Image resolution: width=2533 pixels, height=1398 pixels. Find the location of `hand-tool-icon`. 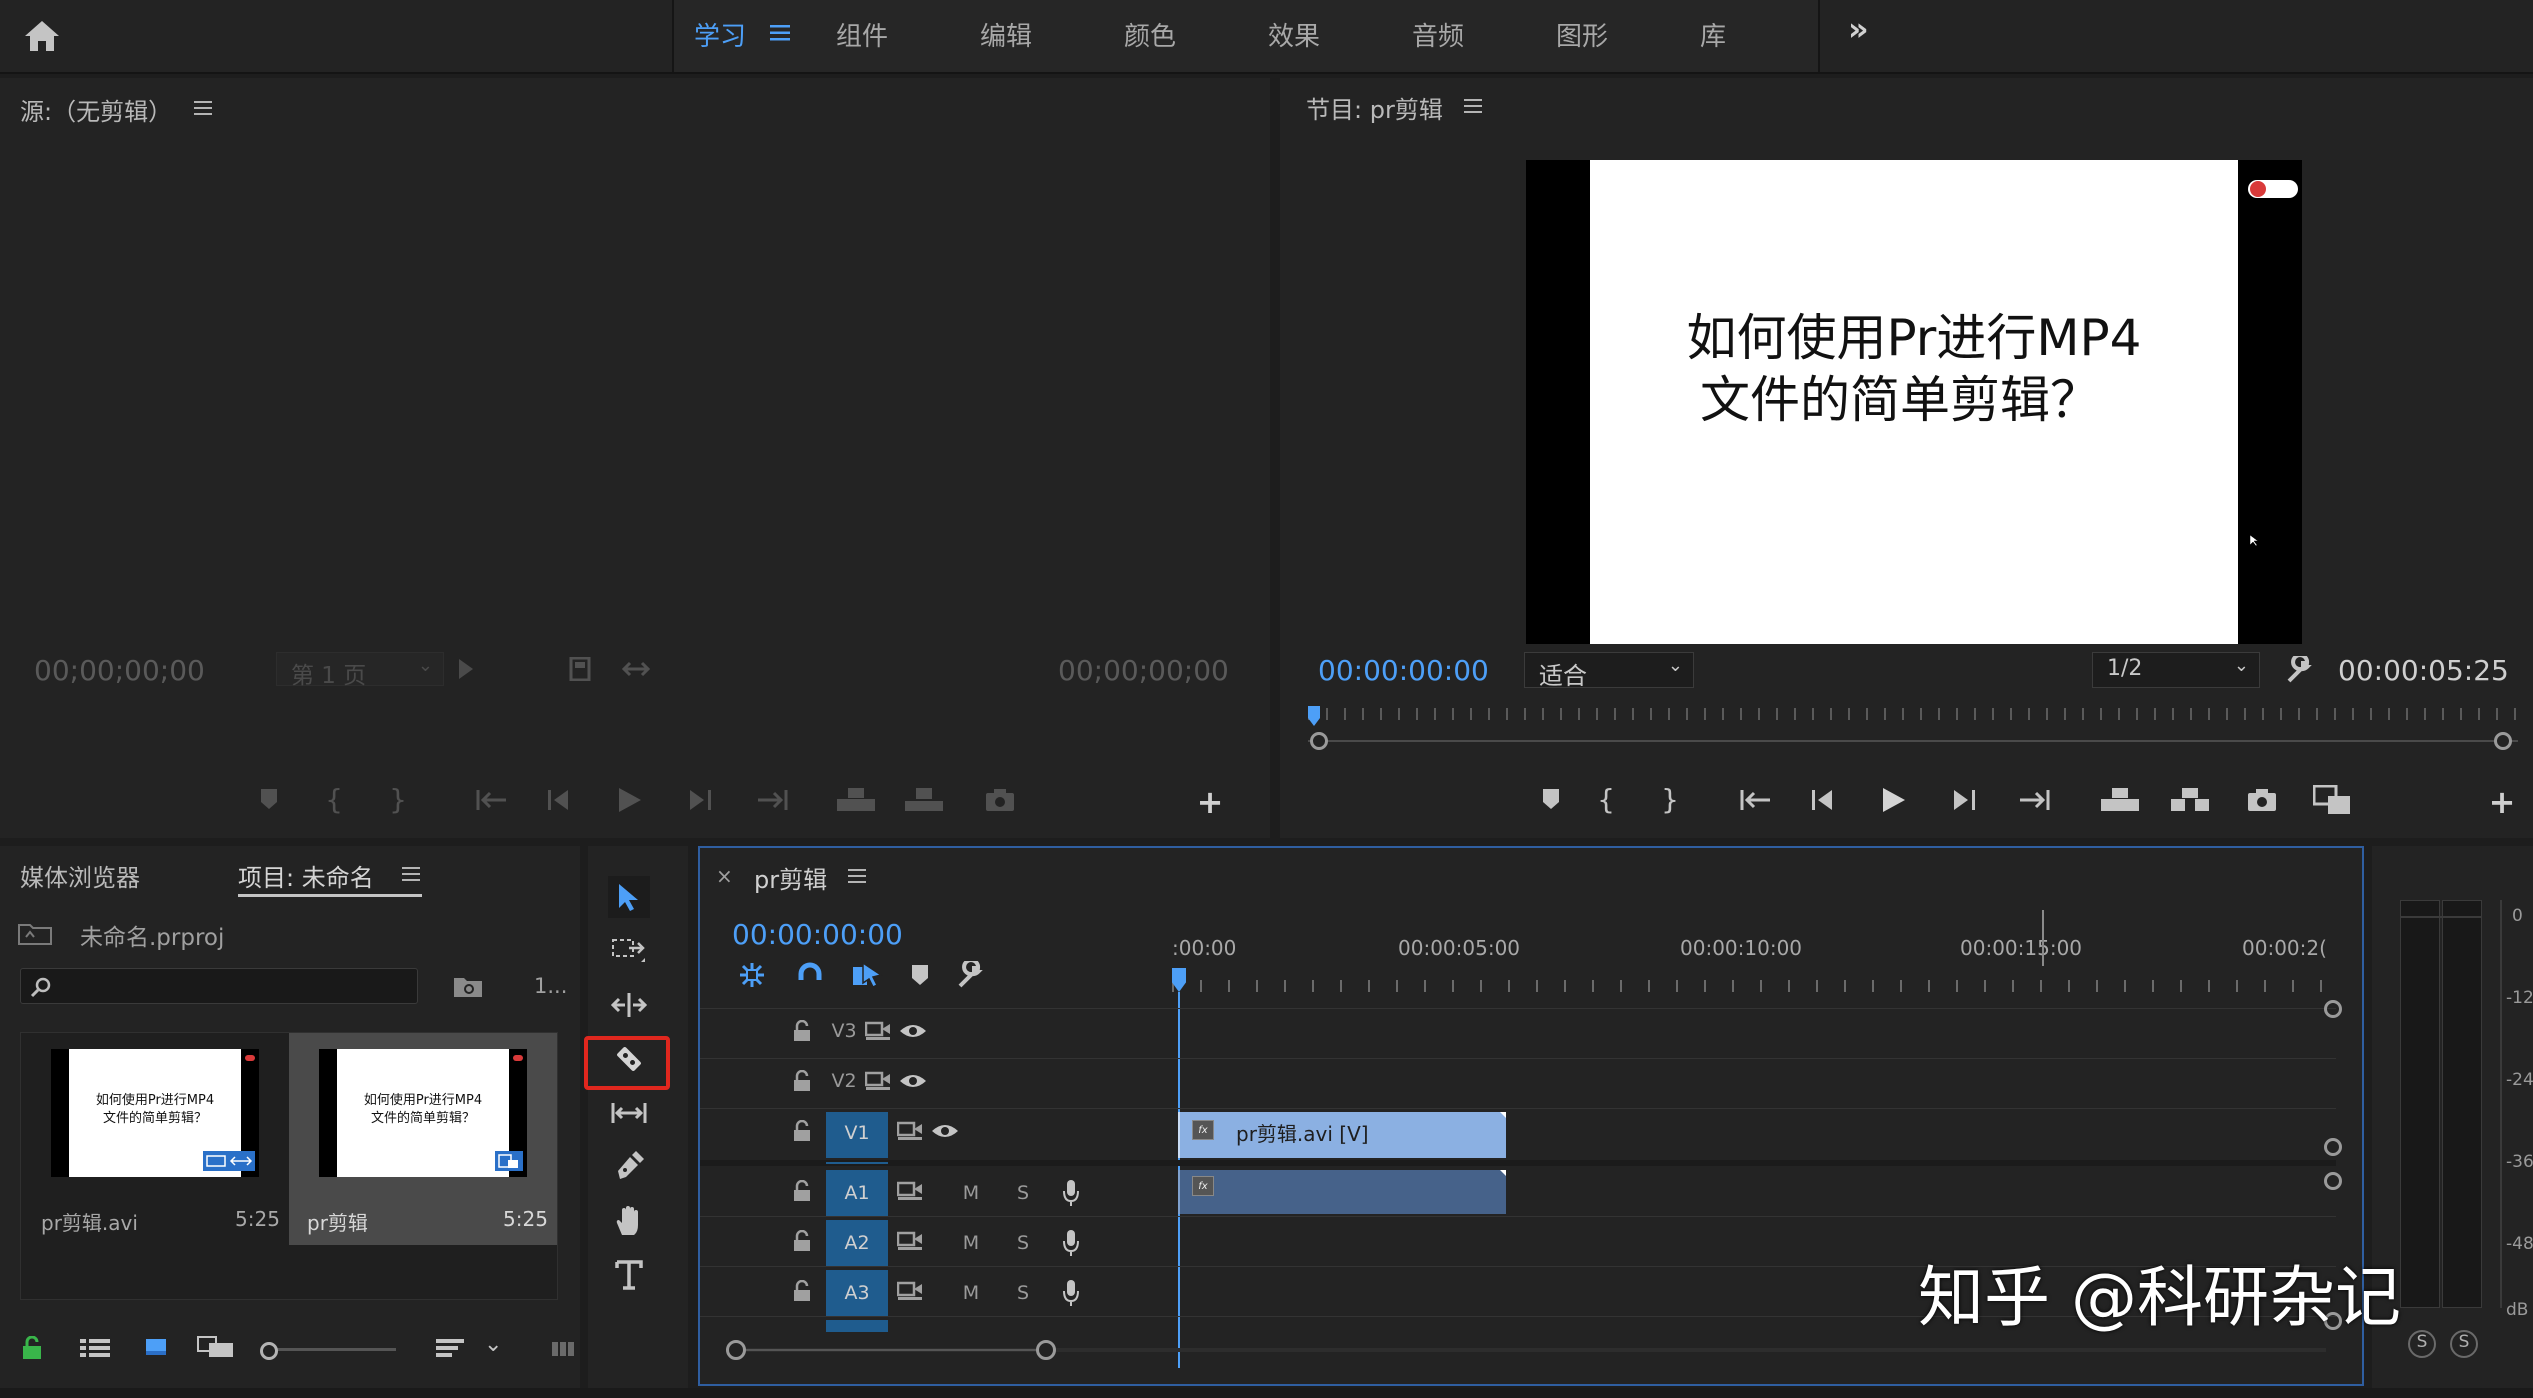

hand-tool-icon is located at coordinates (629, 1221).